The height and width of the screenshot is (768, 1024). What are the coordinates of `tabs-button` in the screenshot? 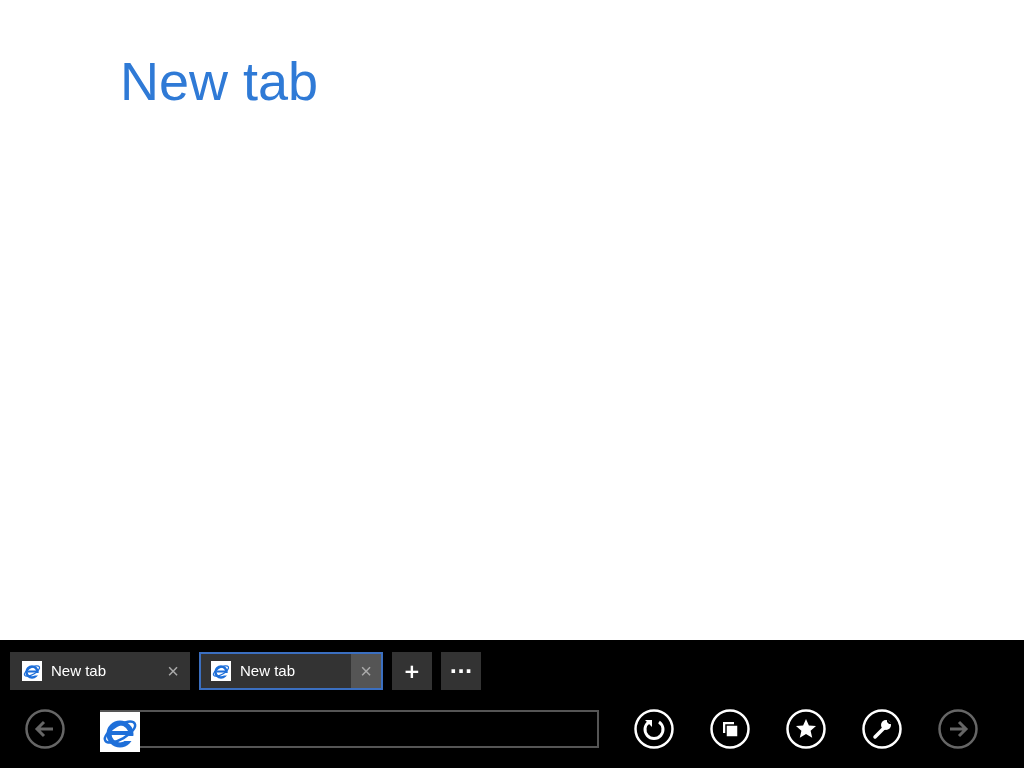 It's located at (730, 729).